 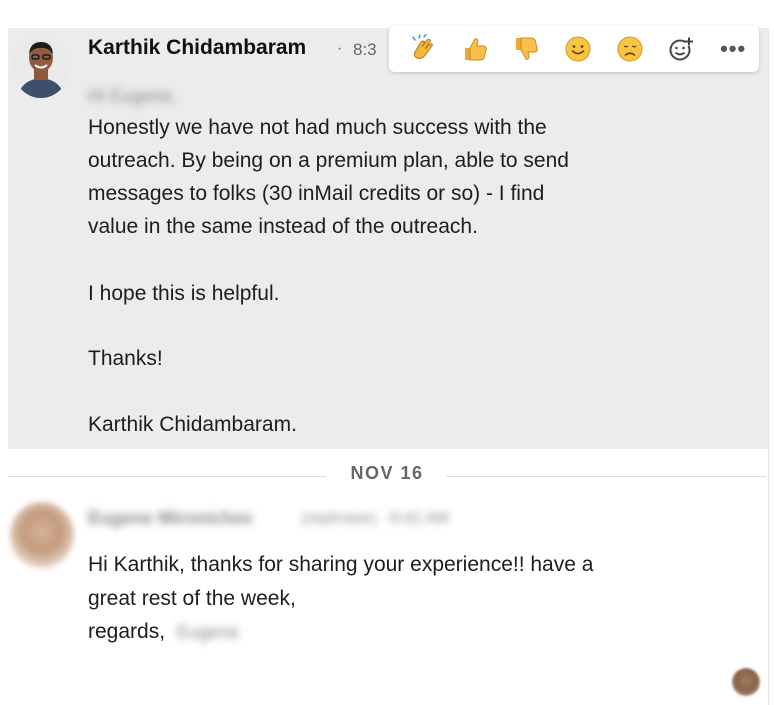 I want to click on message-line: I hope this is helpful., so click(x=184, y=293).